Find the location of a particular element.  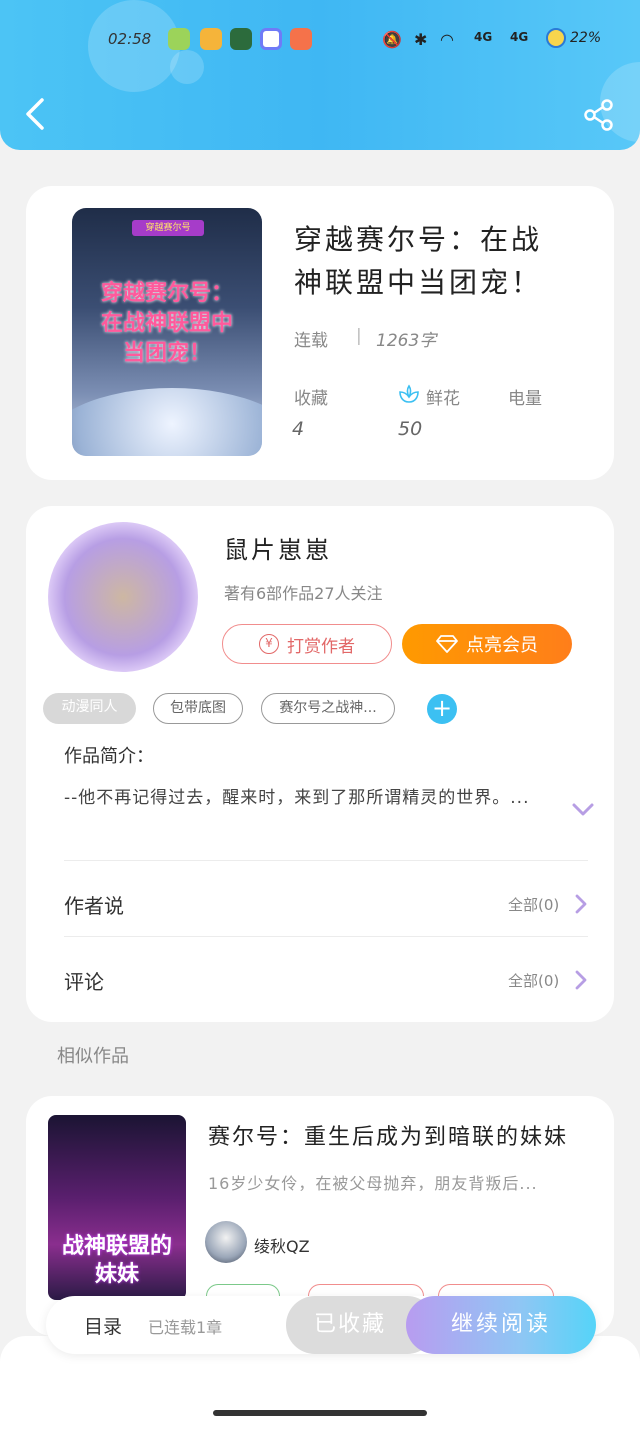

author-avatar is located at coordinates (123, 597).